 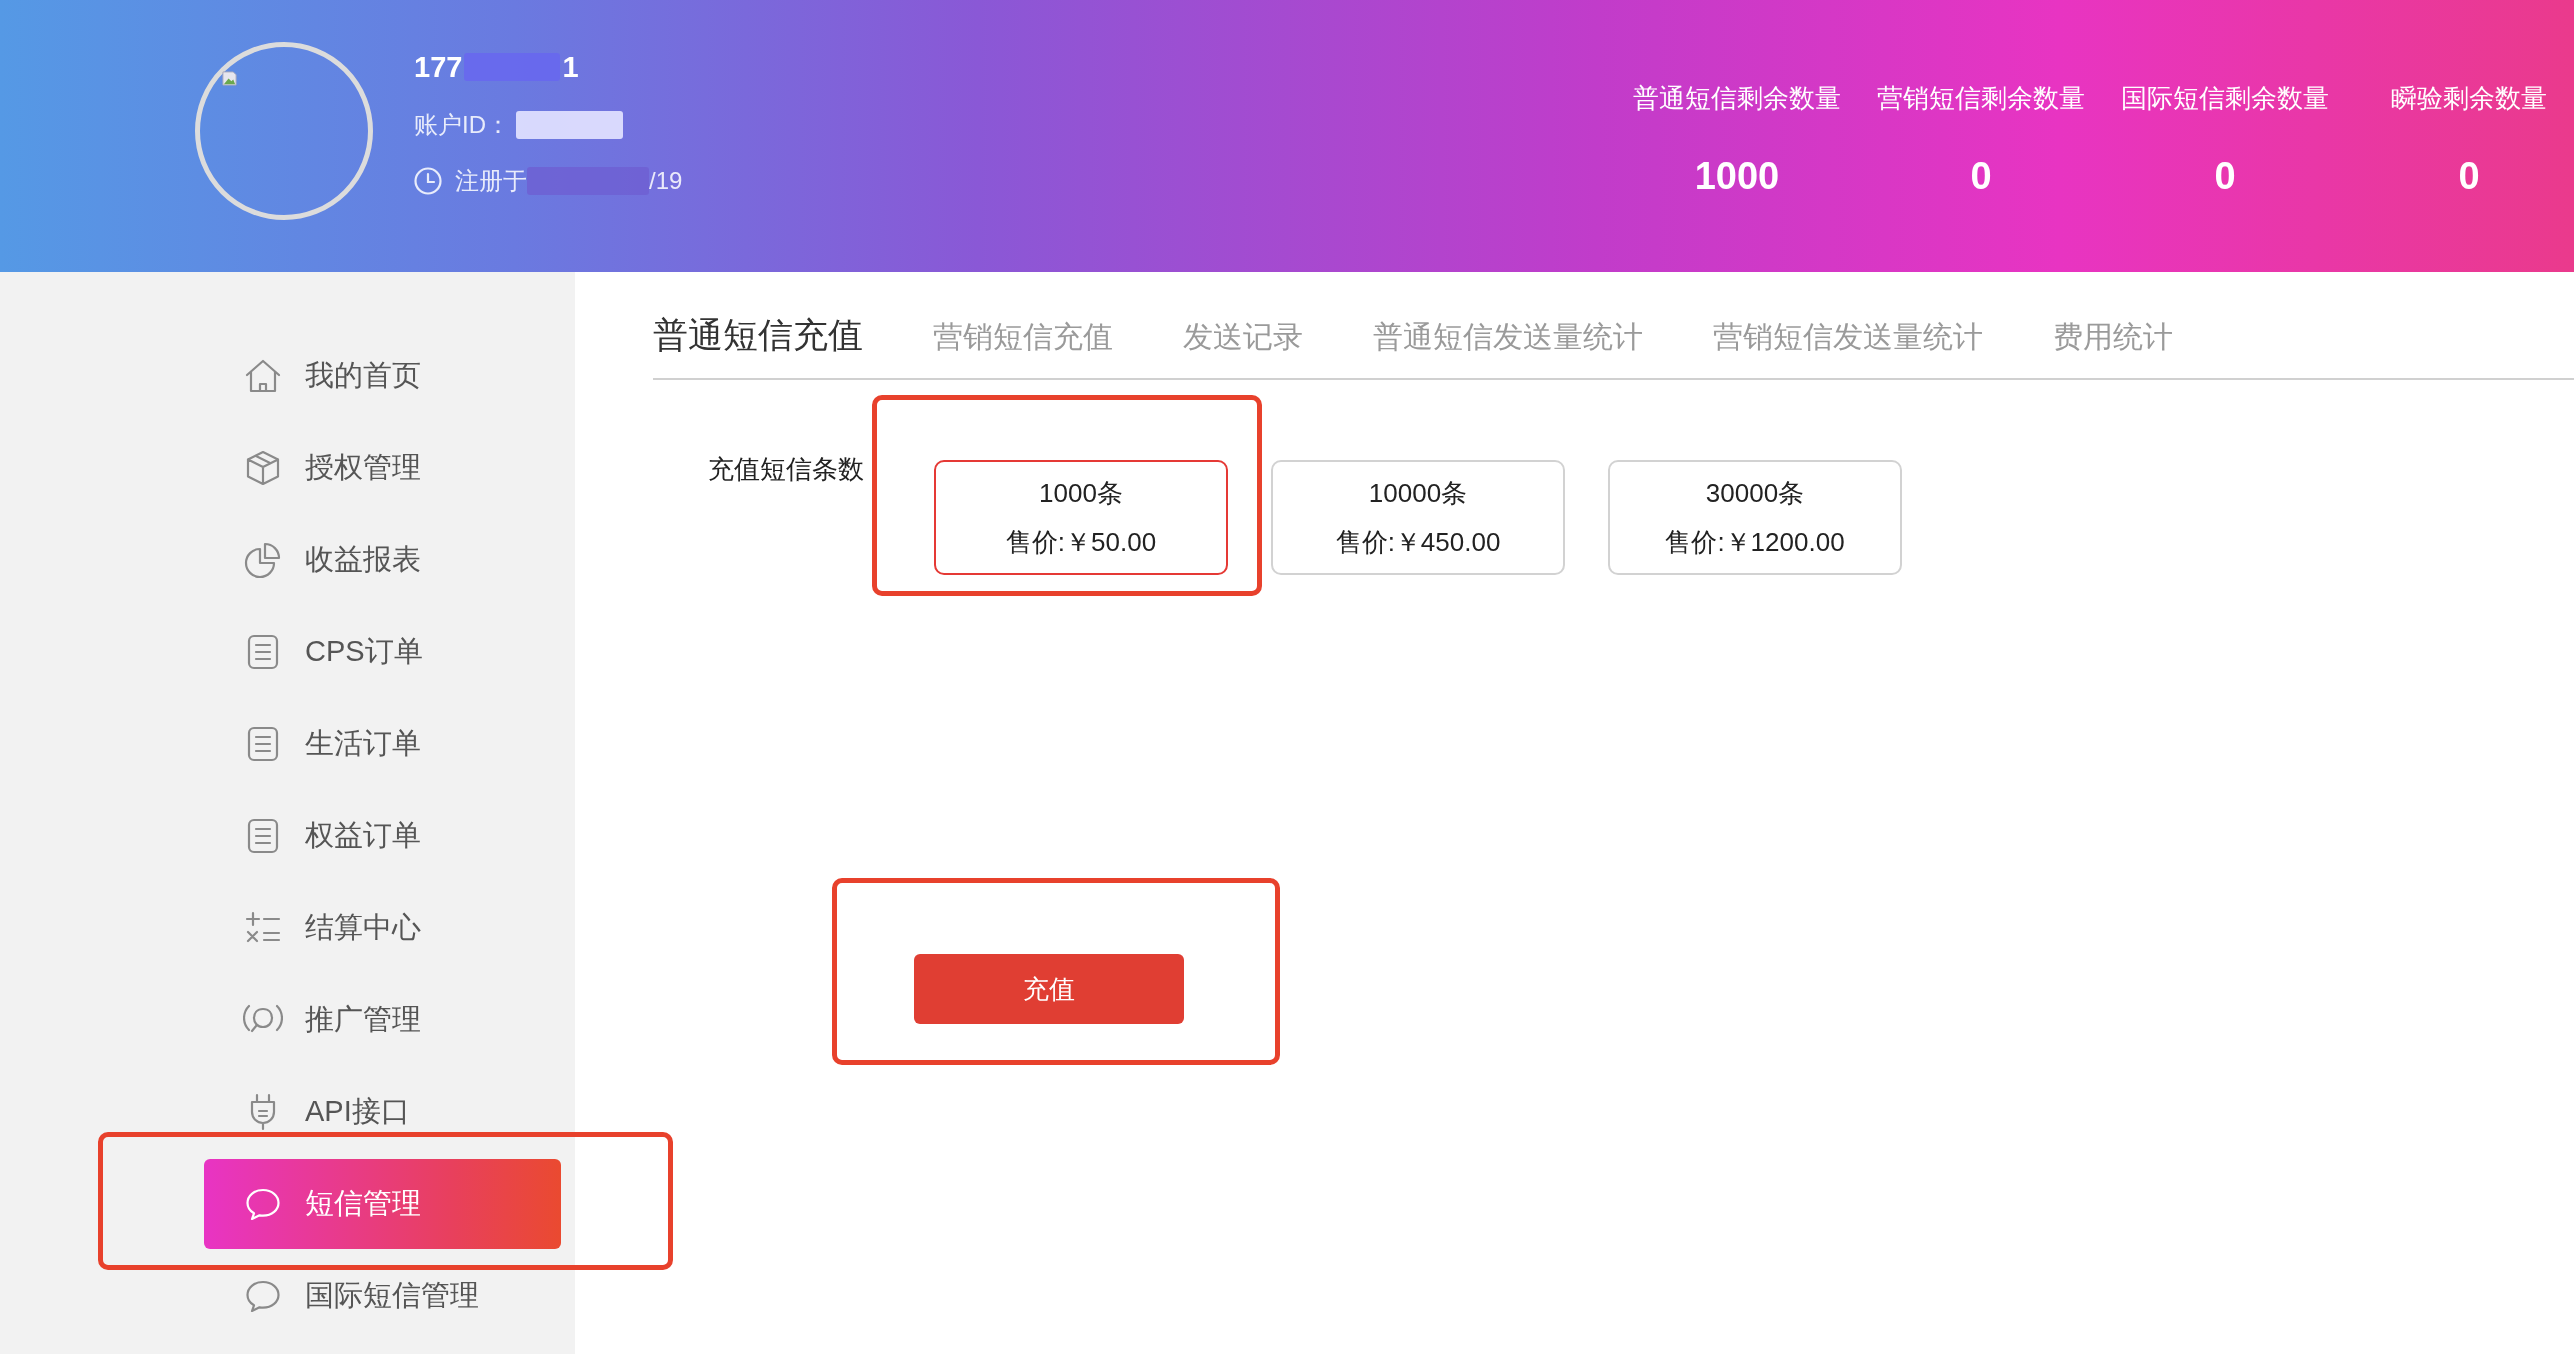 I want to click on sidebar-item: API接口, so click(x=382, y=1112).